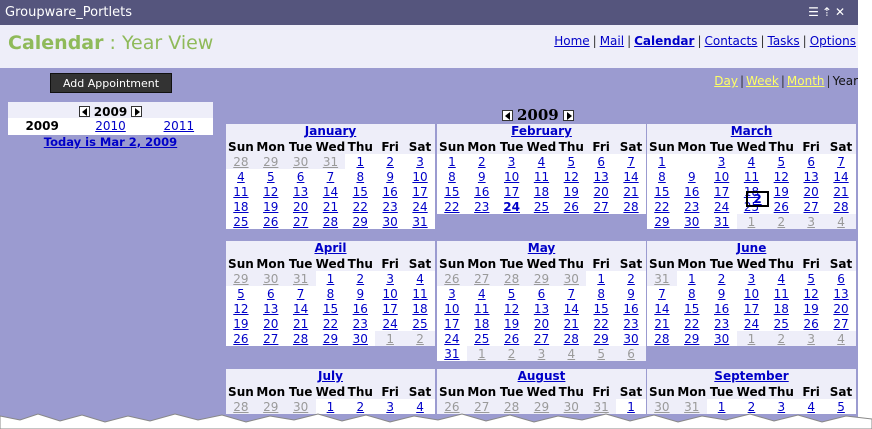  What do you see at coordinates (331, 131) in the screenshot?
I see `month-name-link: January` at bounding box center [331, 131].